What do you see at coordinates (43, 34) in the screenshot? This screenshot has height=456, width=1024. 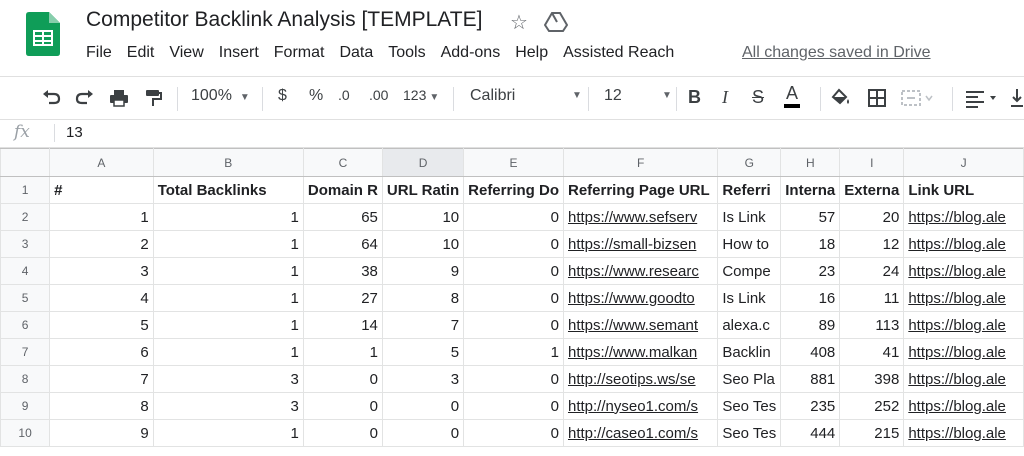 I see `sheets-logo-icon` at bounding box center [43, 34].